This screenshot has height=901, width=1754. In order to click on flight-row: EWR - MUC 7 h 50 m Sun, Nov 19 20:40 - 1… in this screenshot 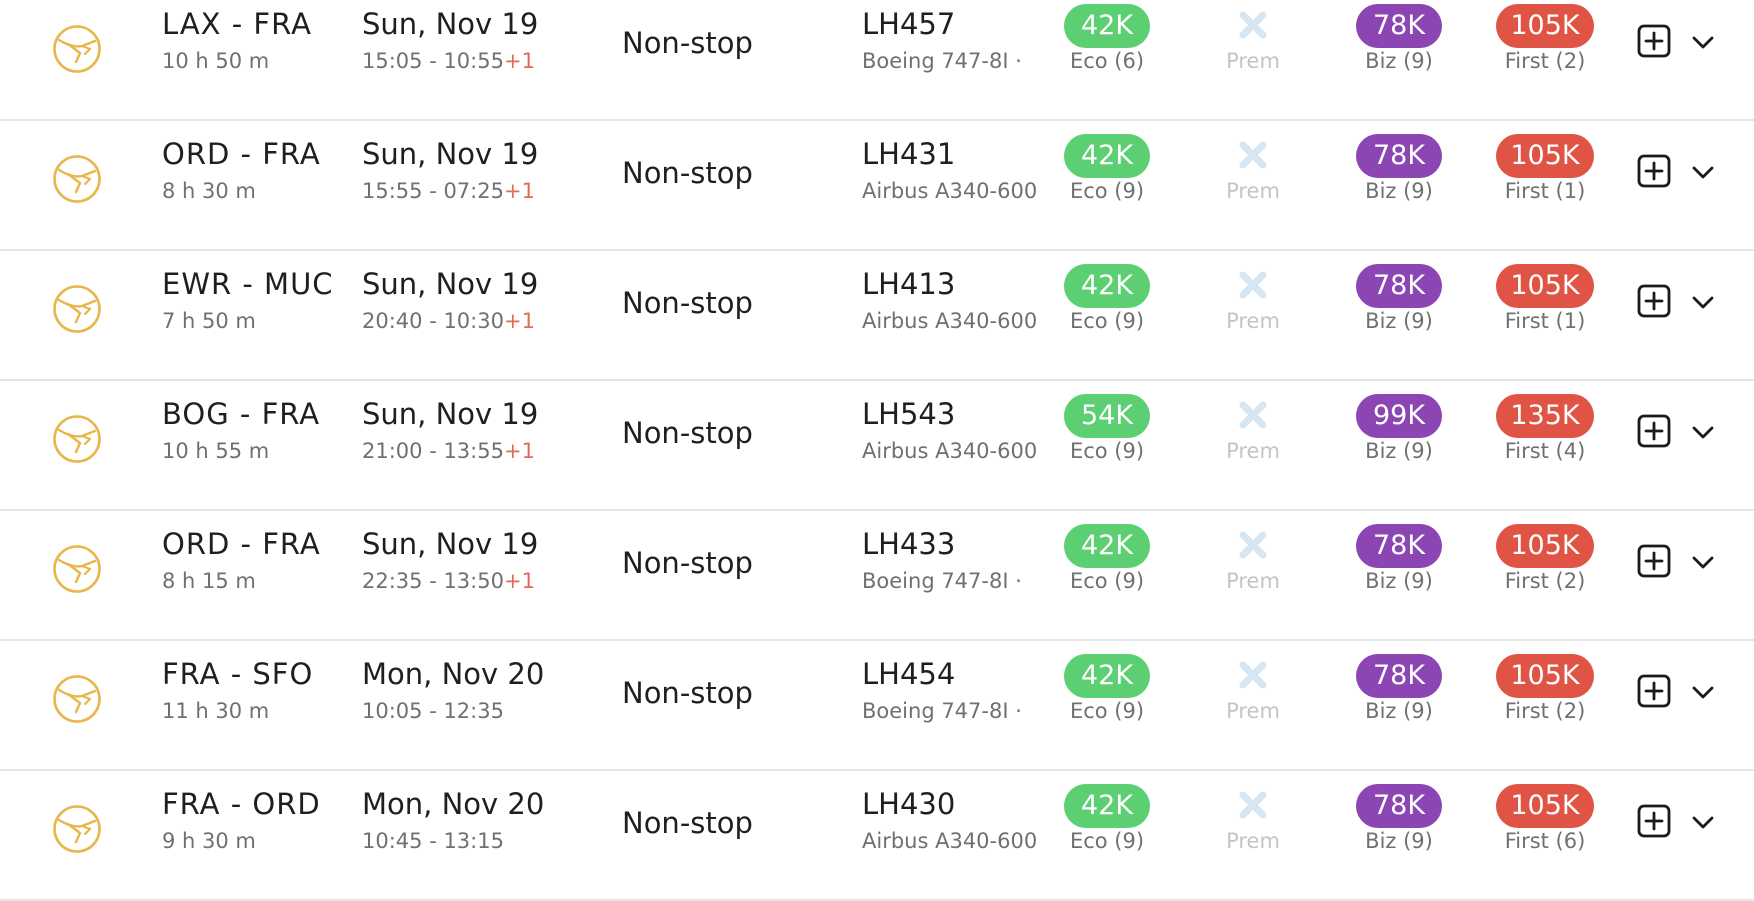, I will do `click(877, 316)`.